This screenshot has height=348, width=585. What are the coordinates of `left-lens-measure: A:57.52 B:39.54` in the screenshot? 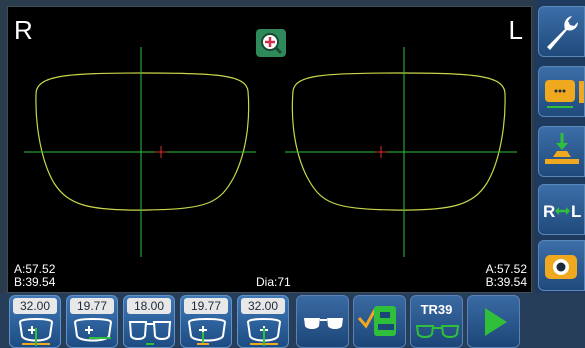 It's located at (506, 276).